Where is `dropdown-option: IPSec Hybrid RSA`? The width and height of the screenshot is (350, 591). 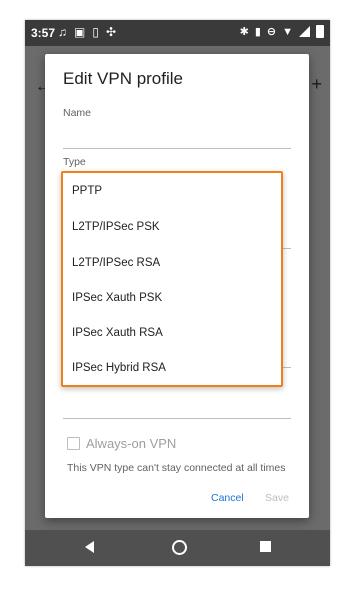 dropdown-option: IPSec Hybrid RSA is located at coordinates (119, 368).